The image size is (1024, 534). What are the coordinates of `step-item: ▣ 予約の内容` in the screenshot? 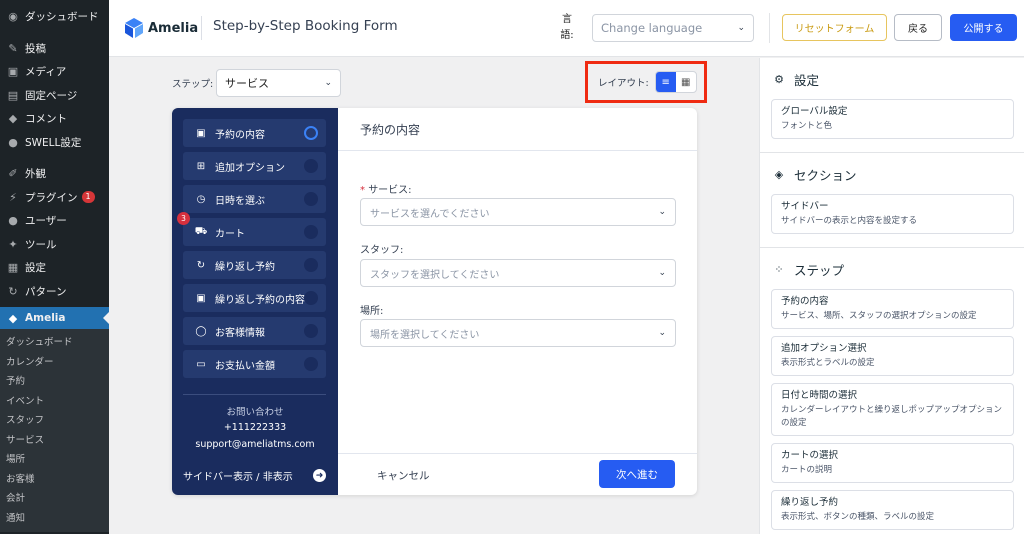 It's located at (254, 133).